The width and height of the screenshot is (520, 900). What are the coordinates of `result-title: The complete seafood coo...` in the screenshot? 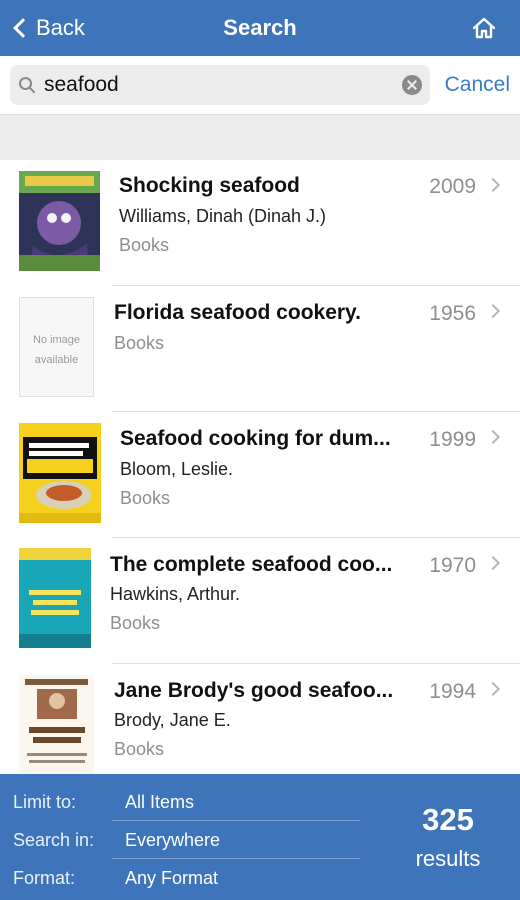 It's located at (251, 564).